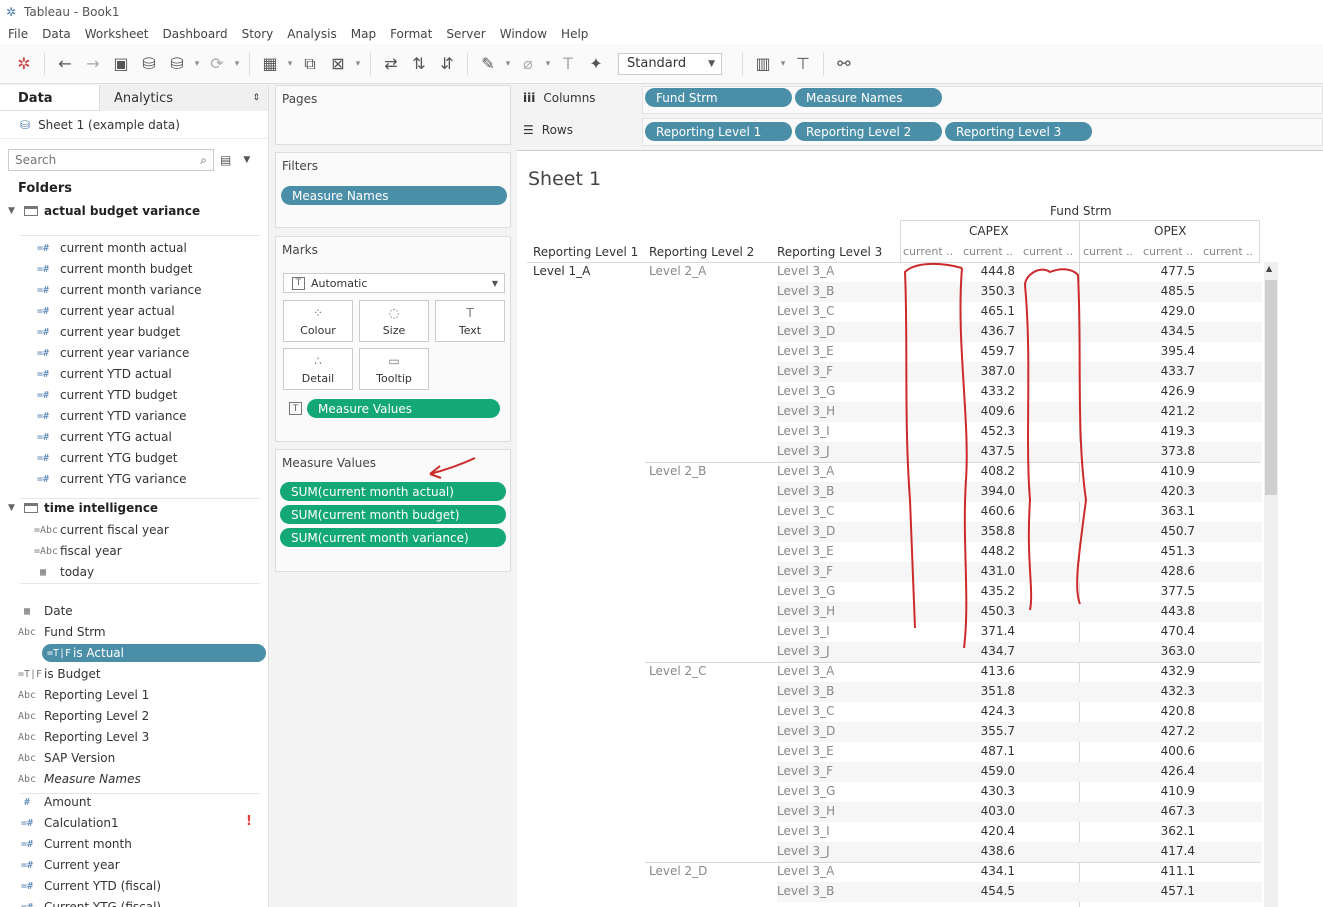 The image size is (1323, 907). I want to click on data-source: ⛁ Sheet 1 (example data), so click(134, 125).